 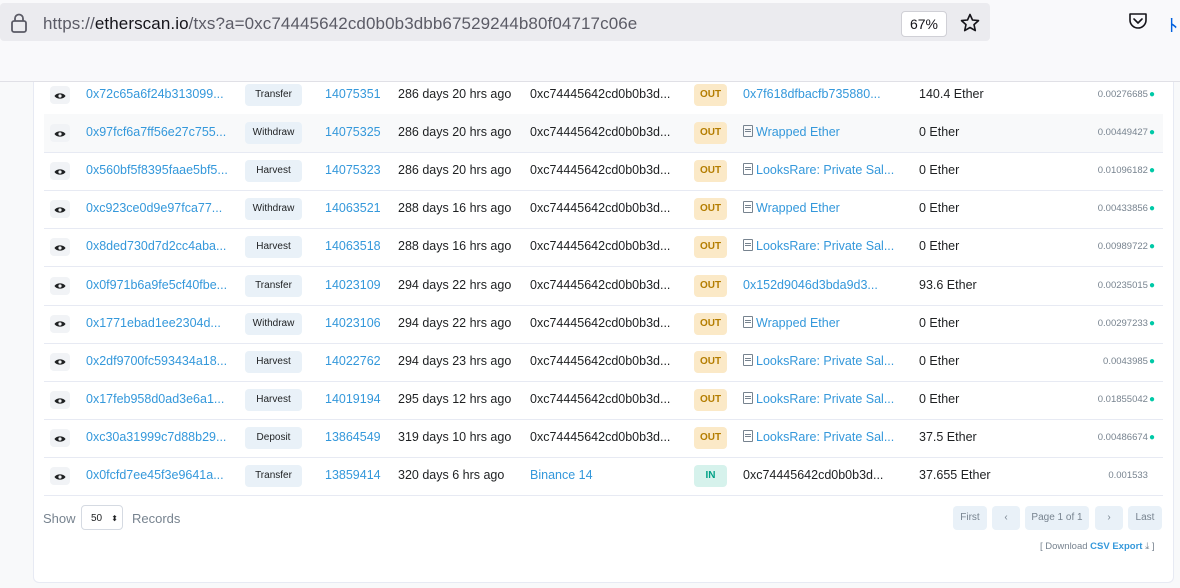 What do you see at coordinates (1109, 518) in the screenshot?
I see `next-page-button: ›` at bounding box center [1109, 518].